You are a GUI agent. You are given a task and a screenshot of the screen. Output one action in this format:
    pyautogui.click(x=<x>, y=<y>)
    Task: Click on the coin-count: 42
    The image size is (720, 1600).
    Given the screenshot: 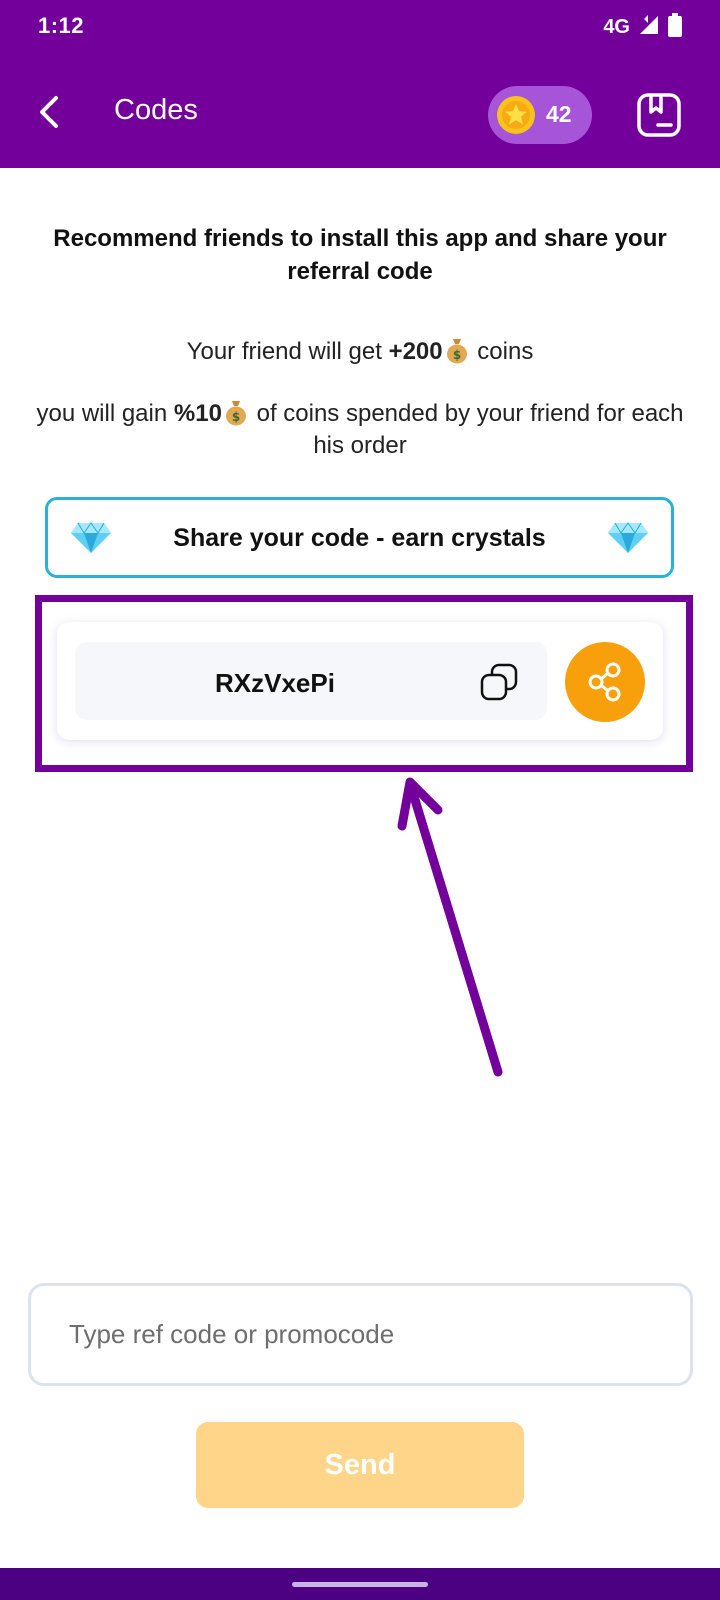 What is the action you would take?
    pyautogui.click(x=559, y=114)
    